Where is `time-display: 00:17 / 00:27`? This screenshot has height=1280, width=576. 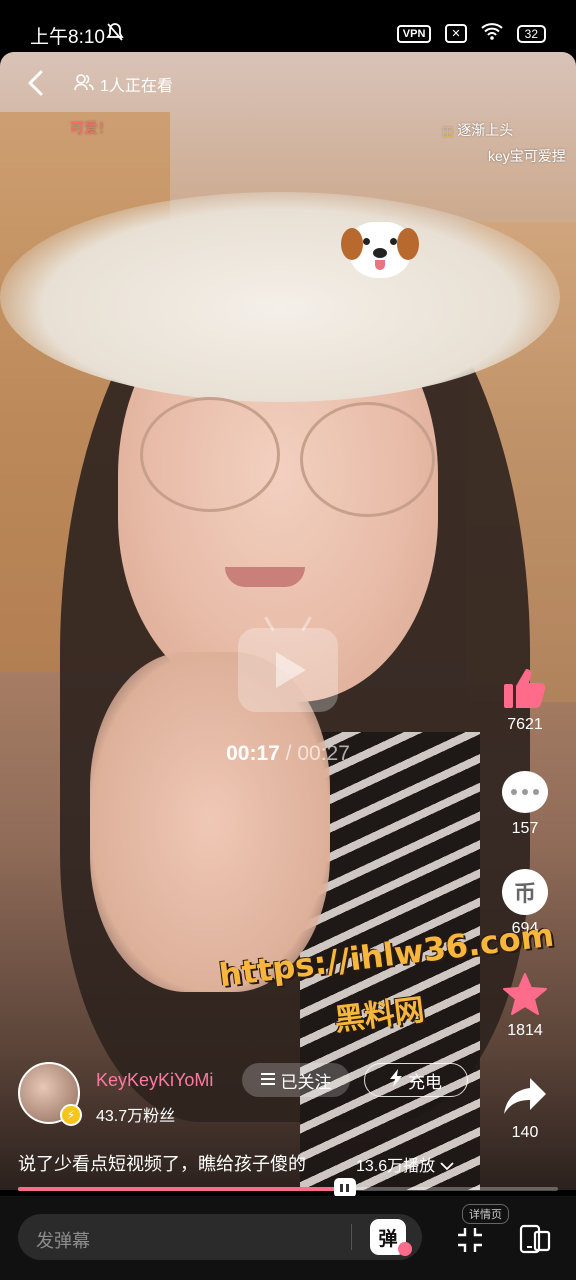 time-display: 00:17 / 00:27 is located at coordinates (288, 754).